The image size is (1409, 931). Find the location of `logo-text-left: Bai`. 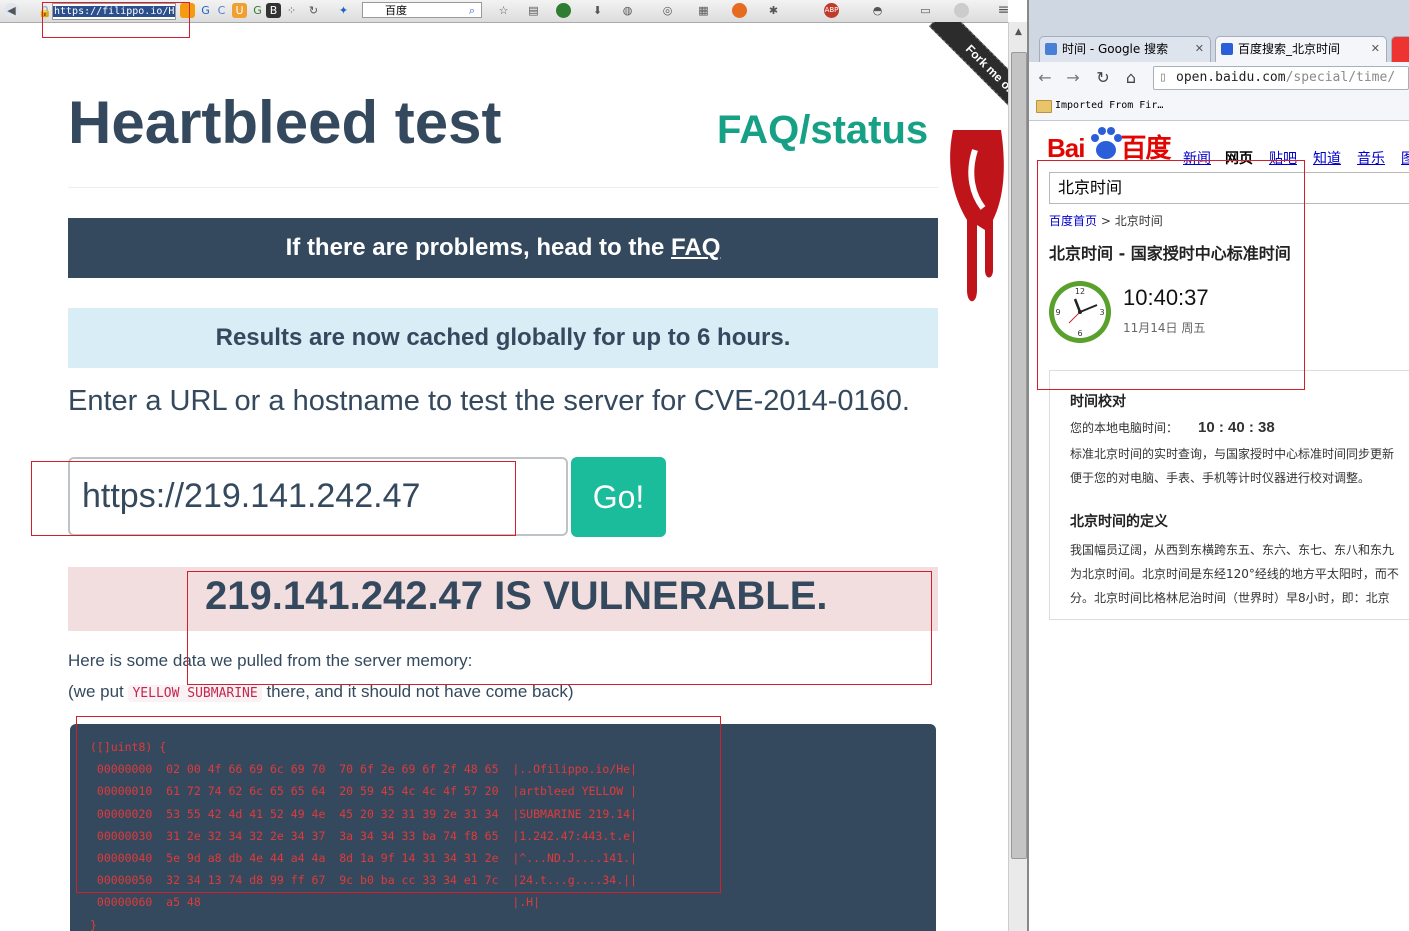

logo-text-left: Bai is located at coordinates (1066, 148).